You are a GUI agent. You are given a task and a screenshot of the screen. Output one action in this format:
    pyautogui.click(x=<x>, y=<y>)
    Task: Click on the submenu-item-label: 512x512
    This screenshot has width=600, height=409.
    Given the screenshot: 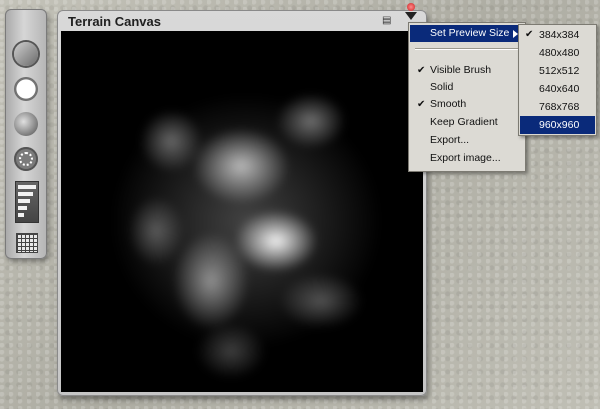 What is the action you would take?
    pyautogui.click(x=559, y=71)
    